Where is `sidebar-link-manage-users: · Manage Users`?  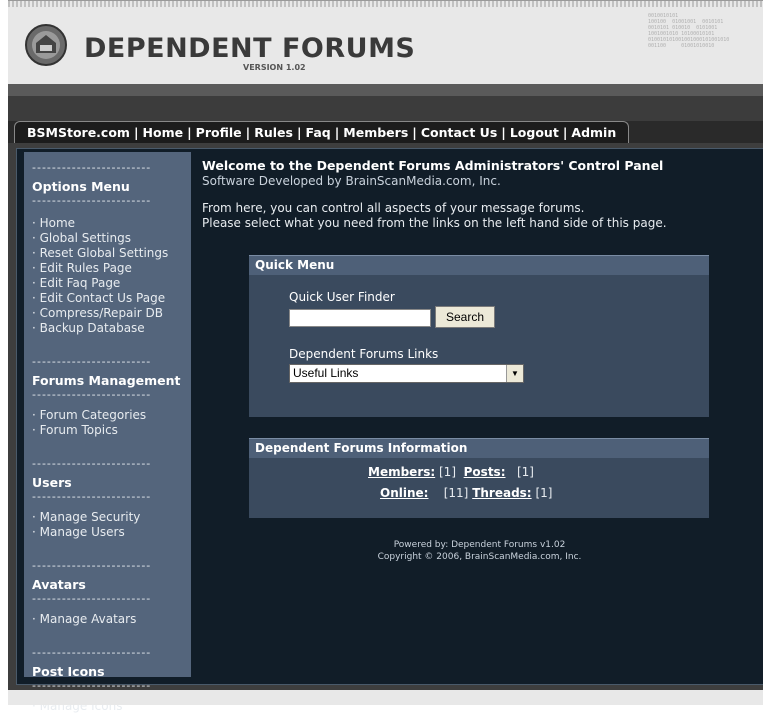
sidebar-link-manage-users: · Manage Users is located at coordinates (111, 532).